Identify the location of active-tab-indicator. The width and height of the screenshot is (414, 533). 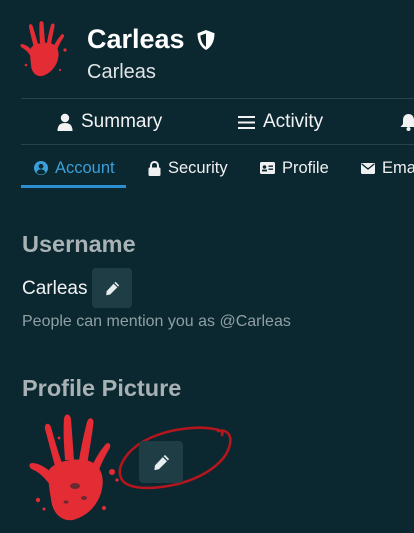
(73, 186).